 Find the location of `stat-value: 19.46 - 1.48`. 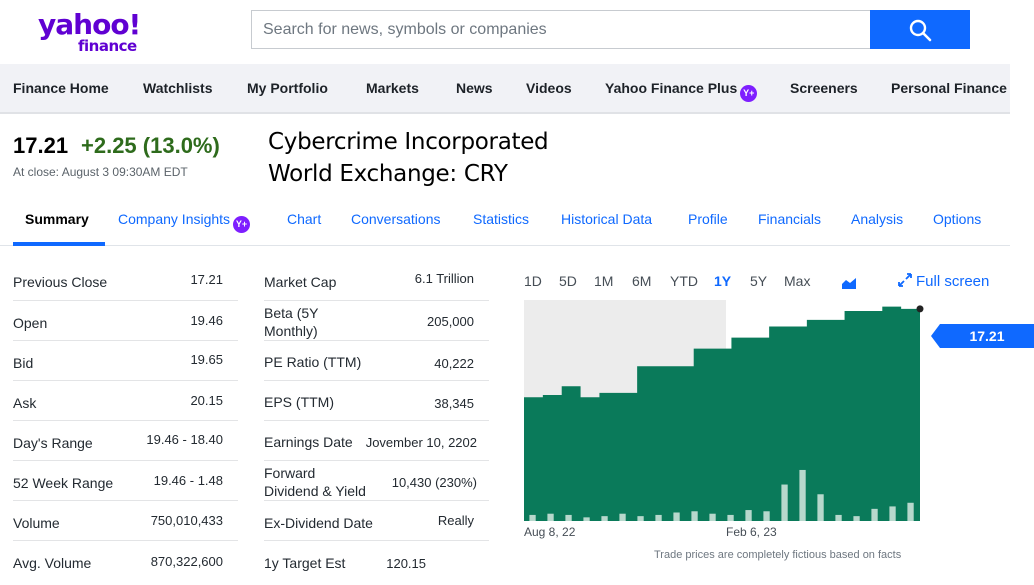

stat-value: 19.46 - 1.48 is located at coordinates (188, 480).